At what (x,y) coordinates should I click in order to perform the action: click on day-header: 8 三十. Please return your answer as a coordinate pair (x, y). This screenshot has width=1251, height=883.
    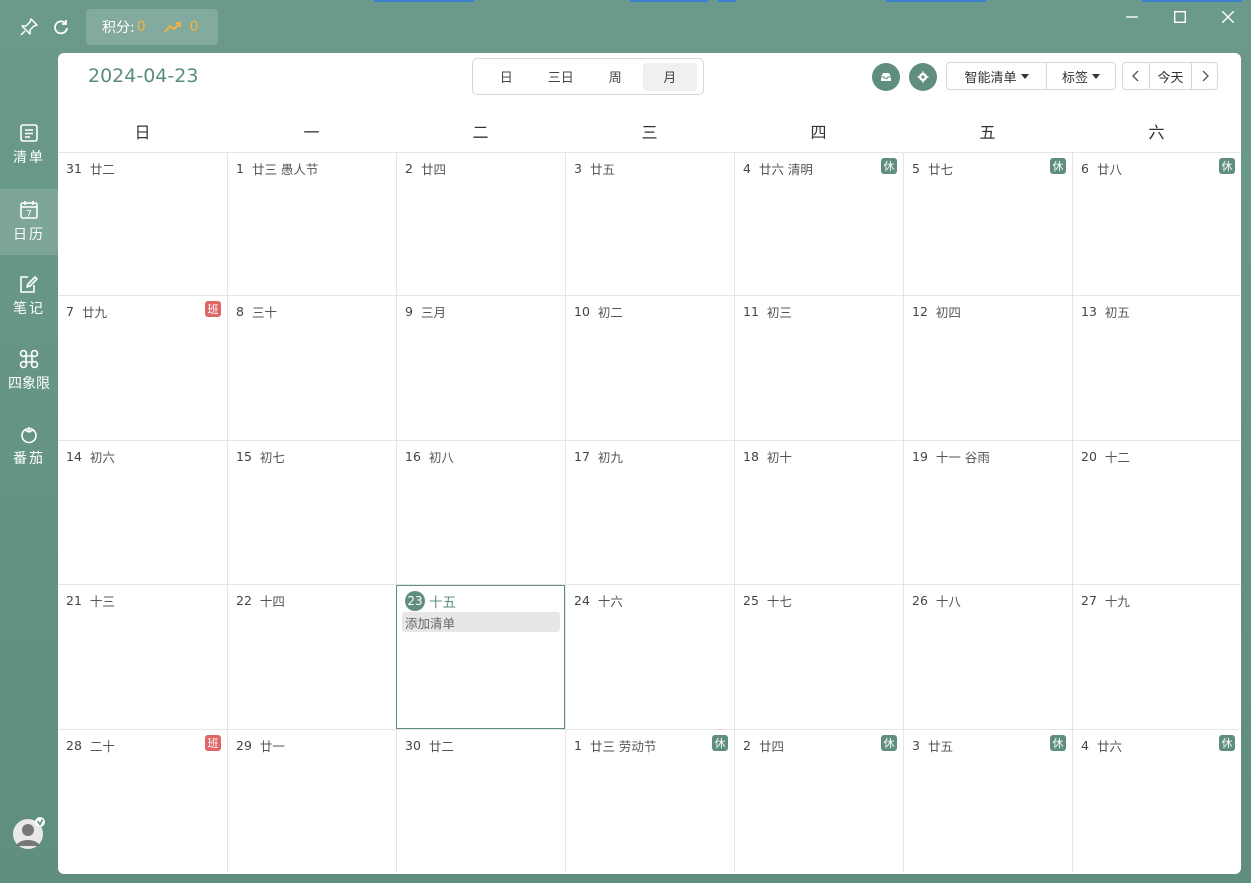
    Looking at the image, I should click on (256, 311).